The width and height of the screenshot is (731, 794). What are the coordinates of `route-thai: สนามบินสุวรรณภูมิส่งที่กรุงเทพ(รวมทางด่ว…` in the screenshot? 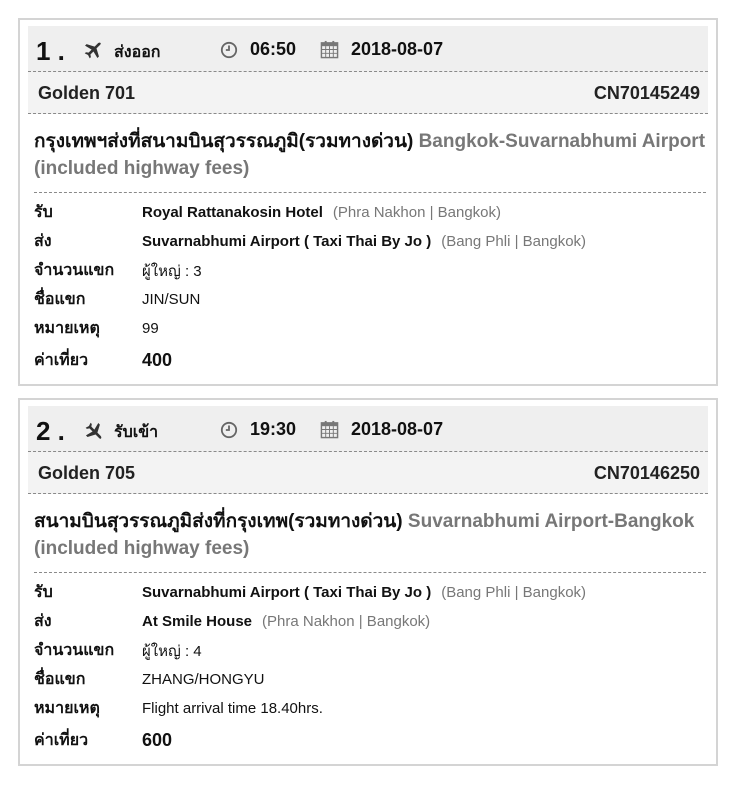 It's located at (218, 521).